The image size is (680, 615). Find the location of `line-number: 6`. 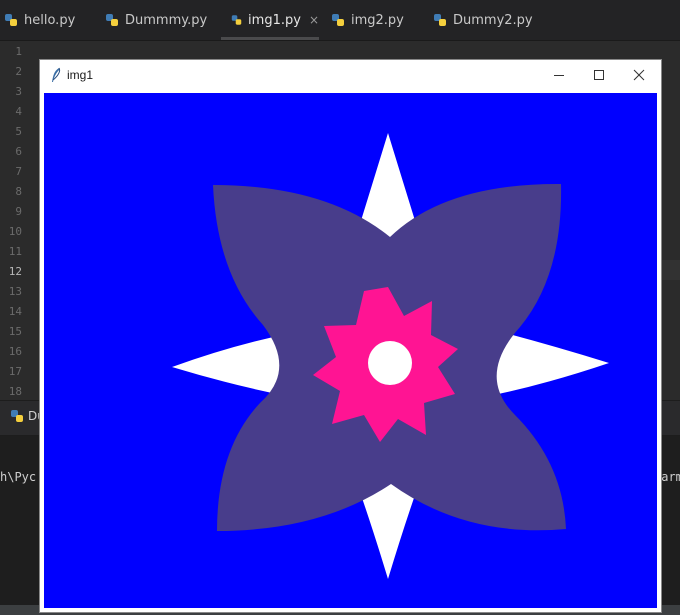

line-number: 6 is located at coordinates (18, 151).